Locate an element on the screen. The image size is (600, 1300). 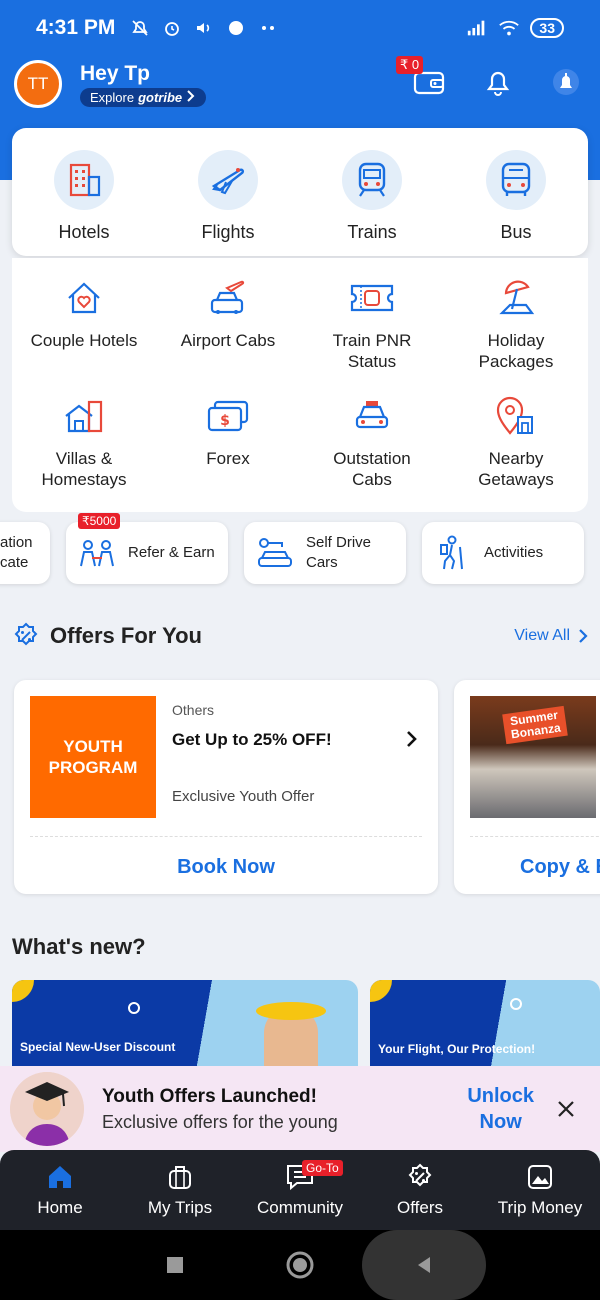
service-nearby-getaways: Nearby Getaways is located at coordinates (516, 451).